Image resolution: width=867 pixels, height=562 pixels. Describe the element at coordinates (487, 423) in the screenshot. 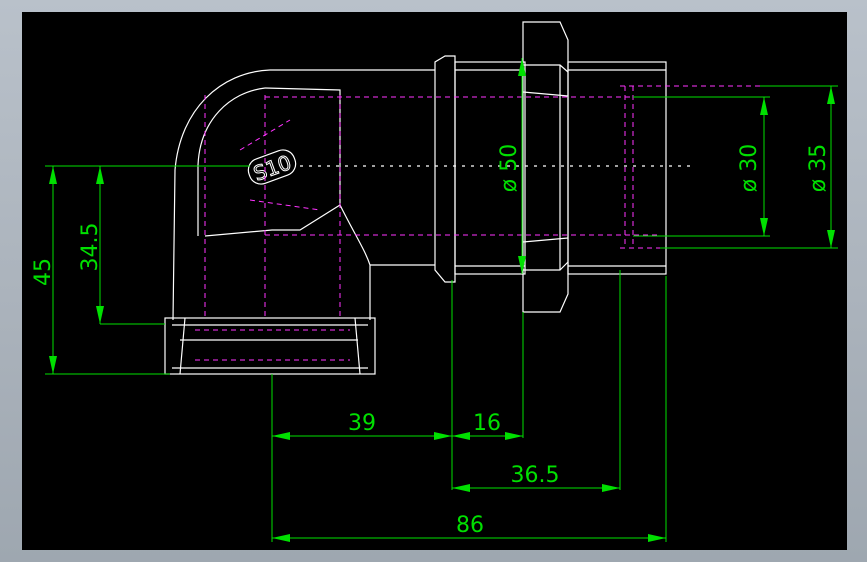

I see `dim-16-label: 16` at that location.